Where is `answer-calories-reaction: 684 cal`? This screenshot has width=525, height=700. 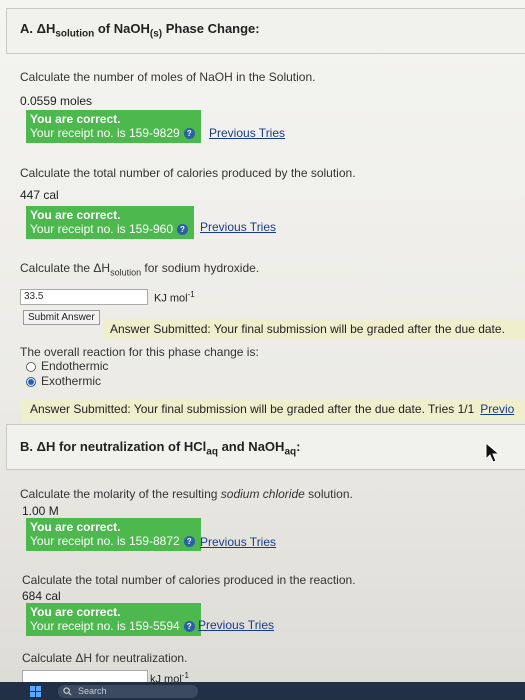 answer-calories-reaction: 684 cal is located at coordinates (41, 596).